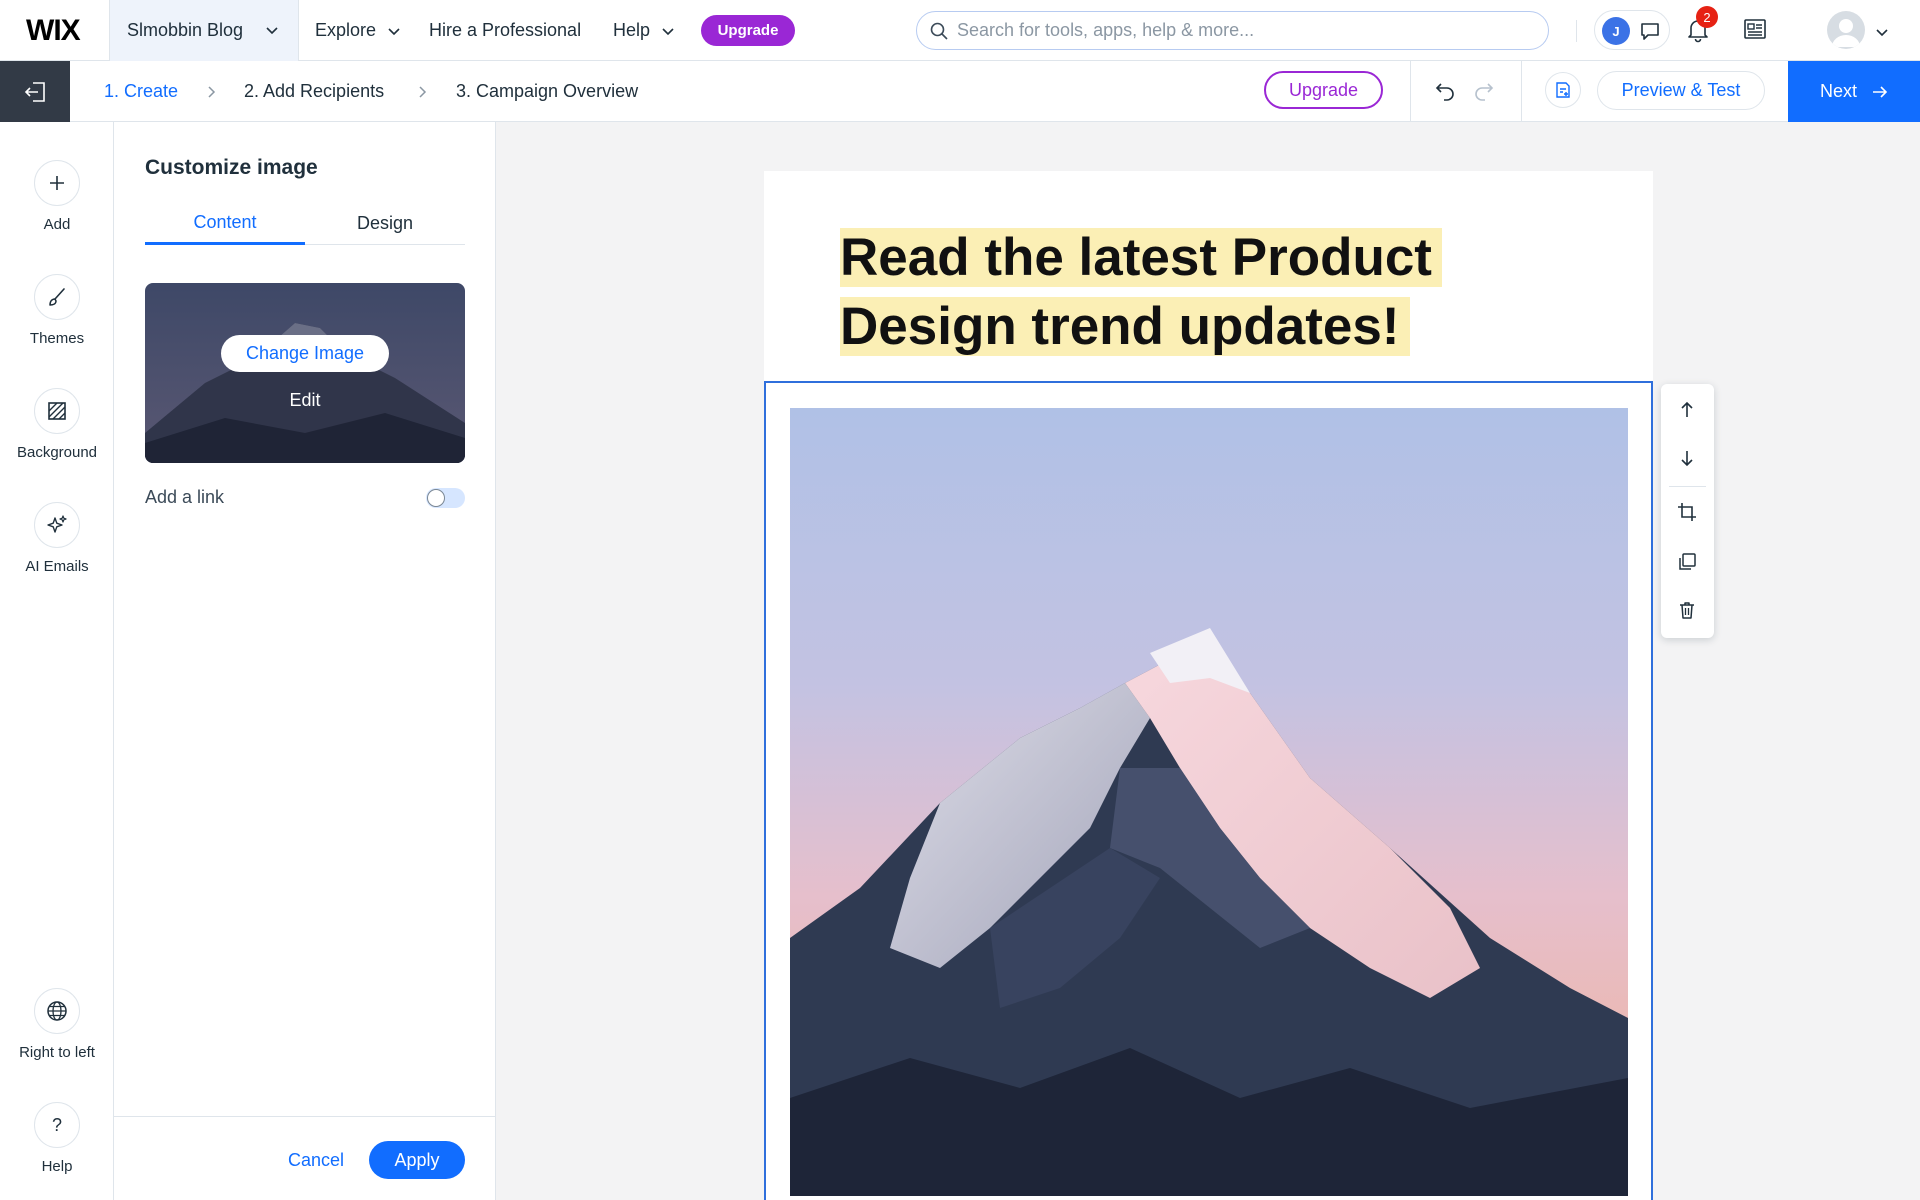 Image resolution: width=1920 pixels, height=1200 pixels. Describe the element at coordinates (417, 1160) in the screenshot. I see `apply-button: Apply` at that location.